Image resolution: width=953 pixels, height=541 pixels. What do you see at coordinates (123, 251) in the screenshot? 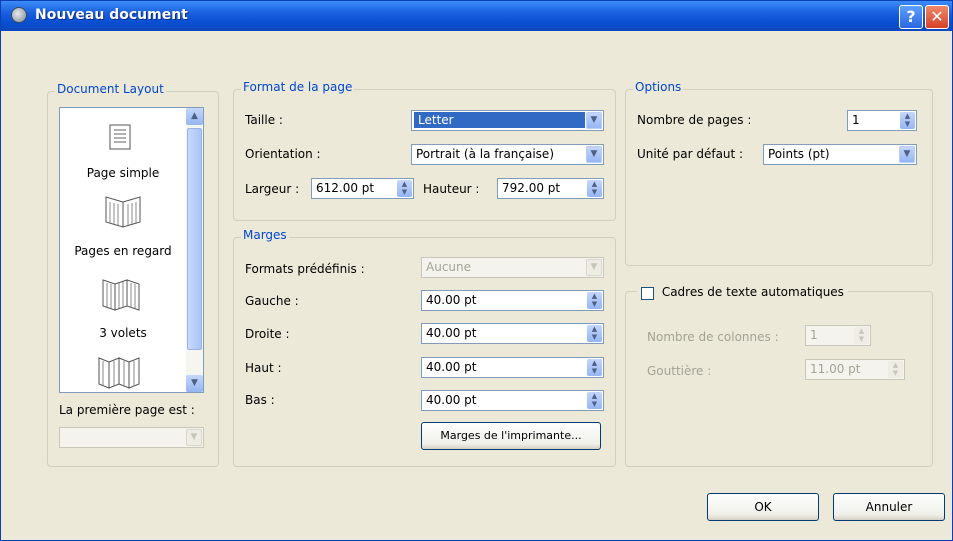
I see `layout-item-label: Pages en regard` at bounding box center [123, 251].